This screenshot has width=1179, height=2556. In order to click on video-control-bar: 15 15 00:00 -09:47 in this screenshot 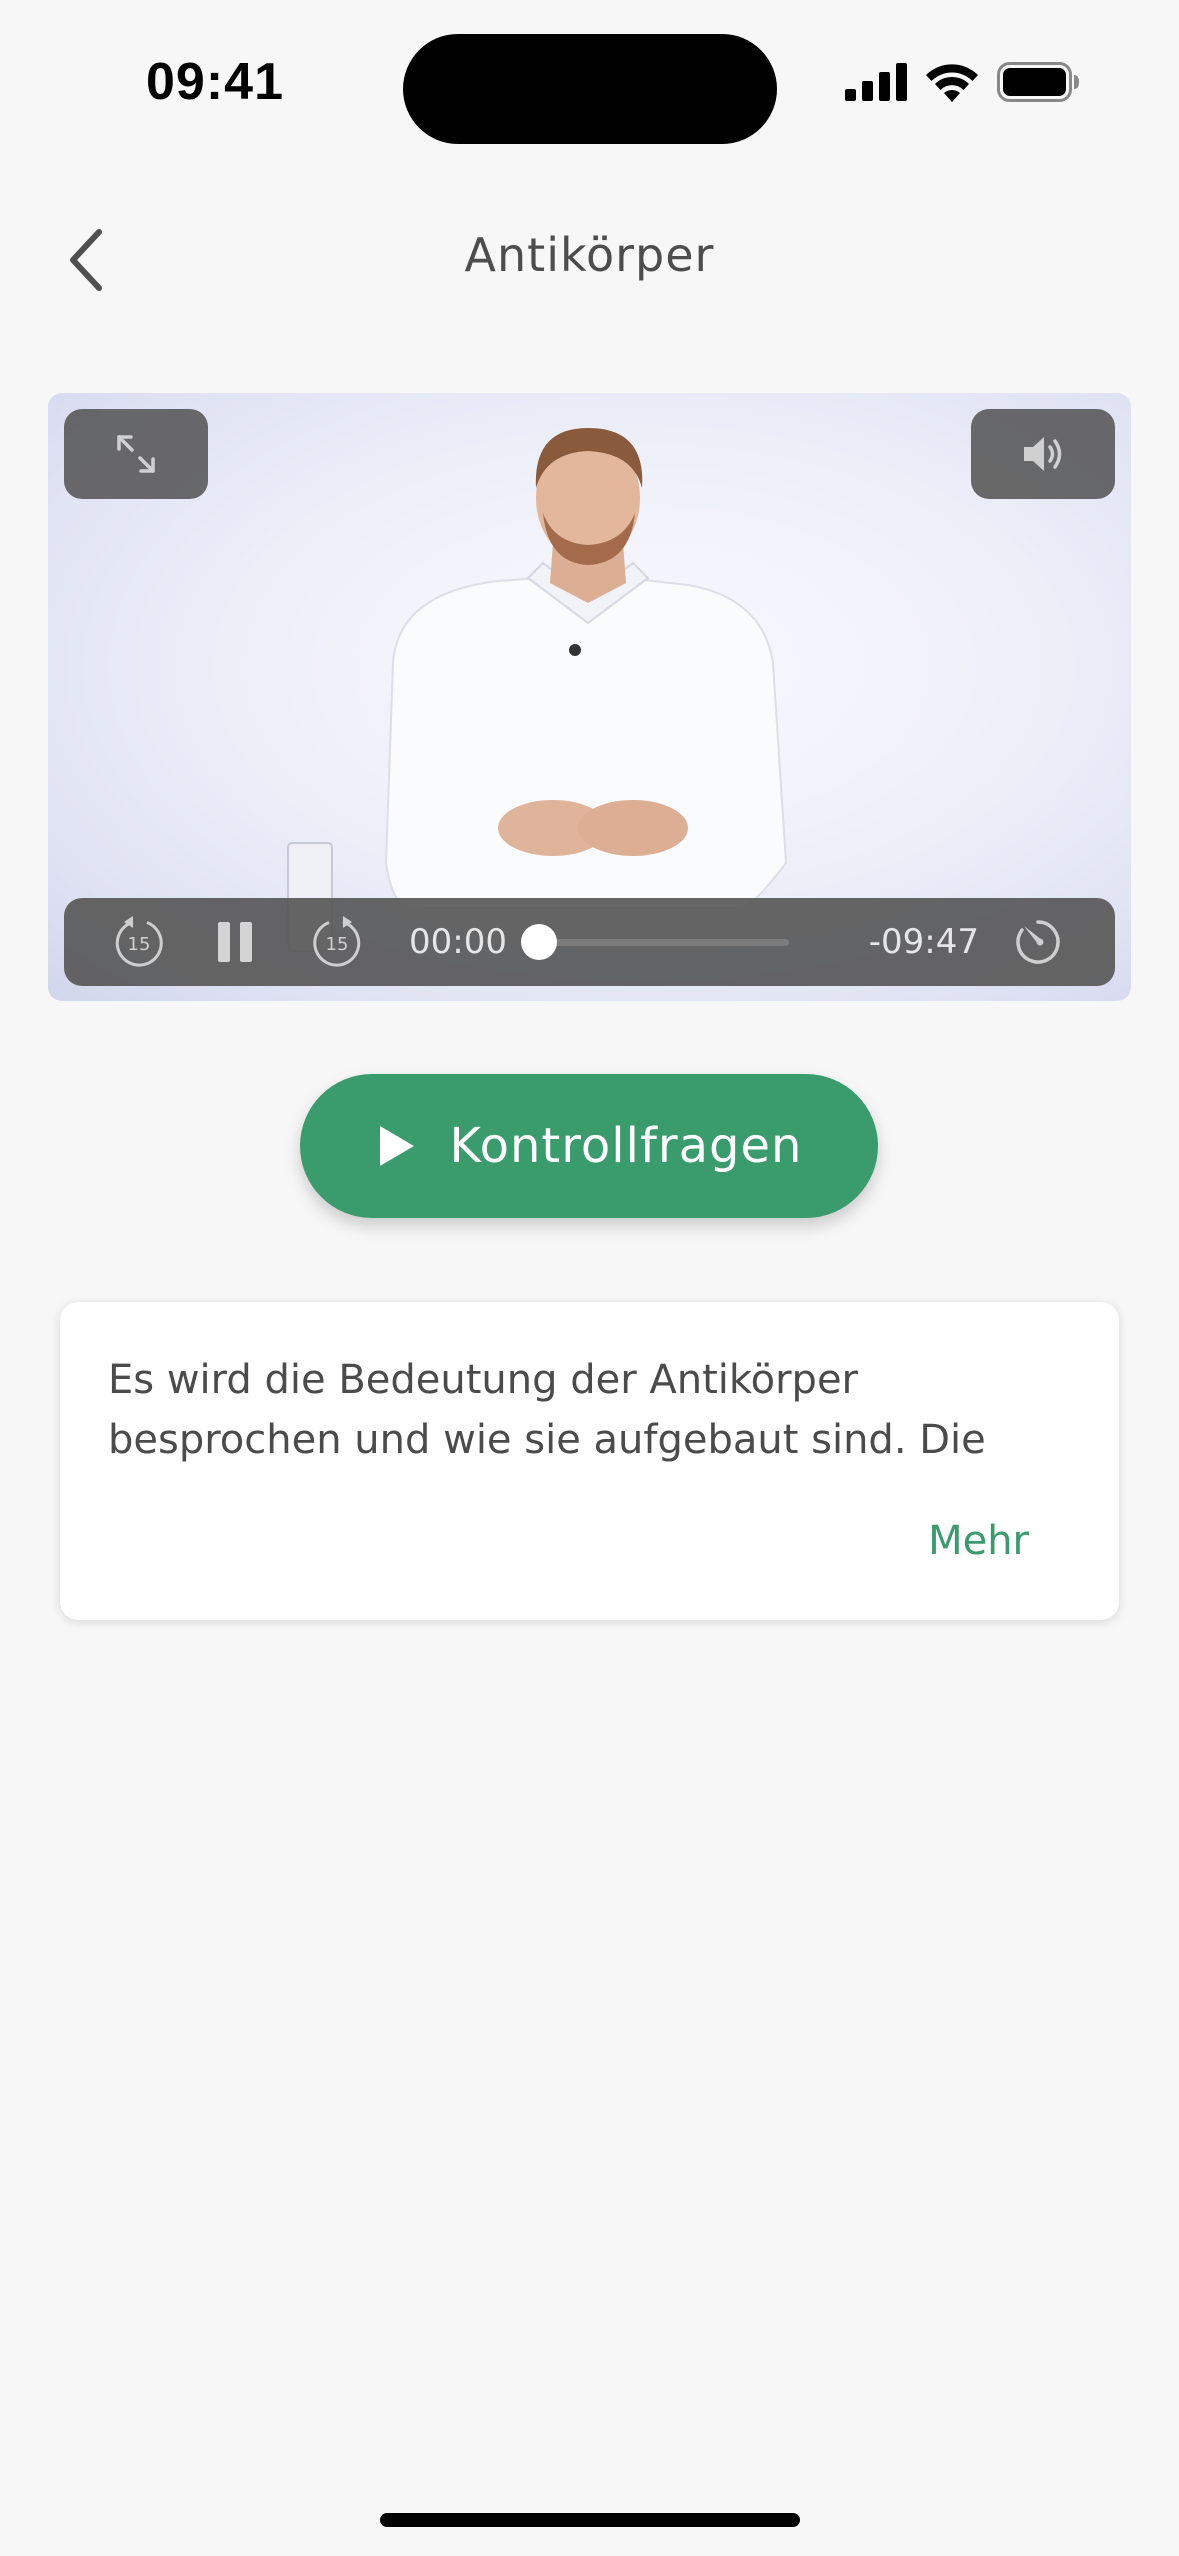, I will do `click(589, 942)`.